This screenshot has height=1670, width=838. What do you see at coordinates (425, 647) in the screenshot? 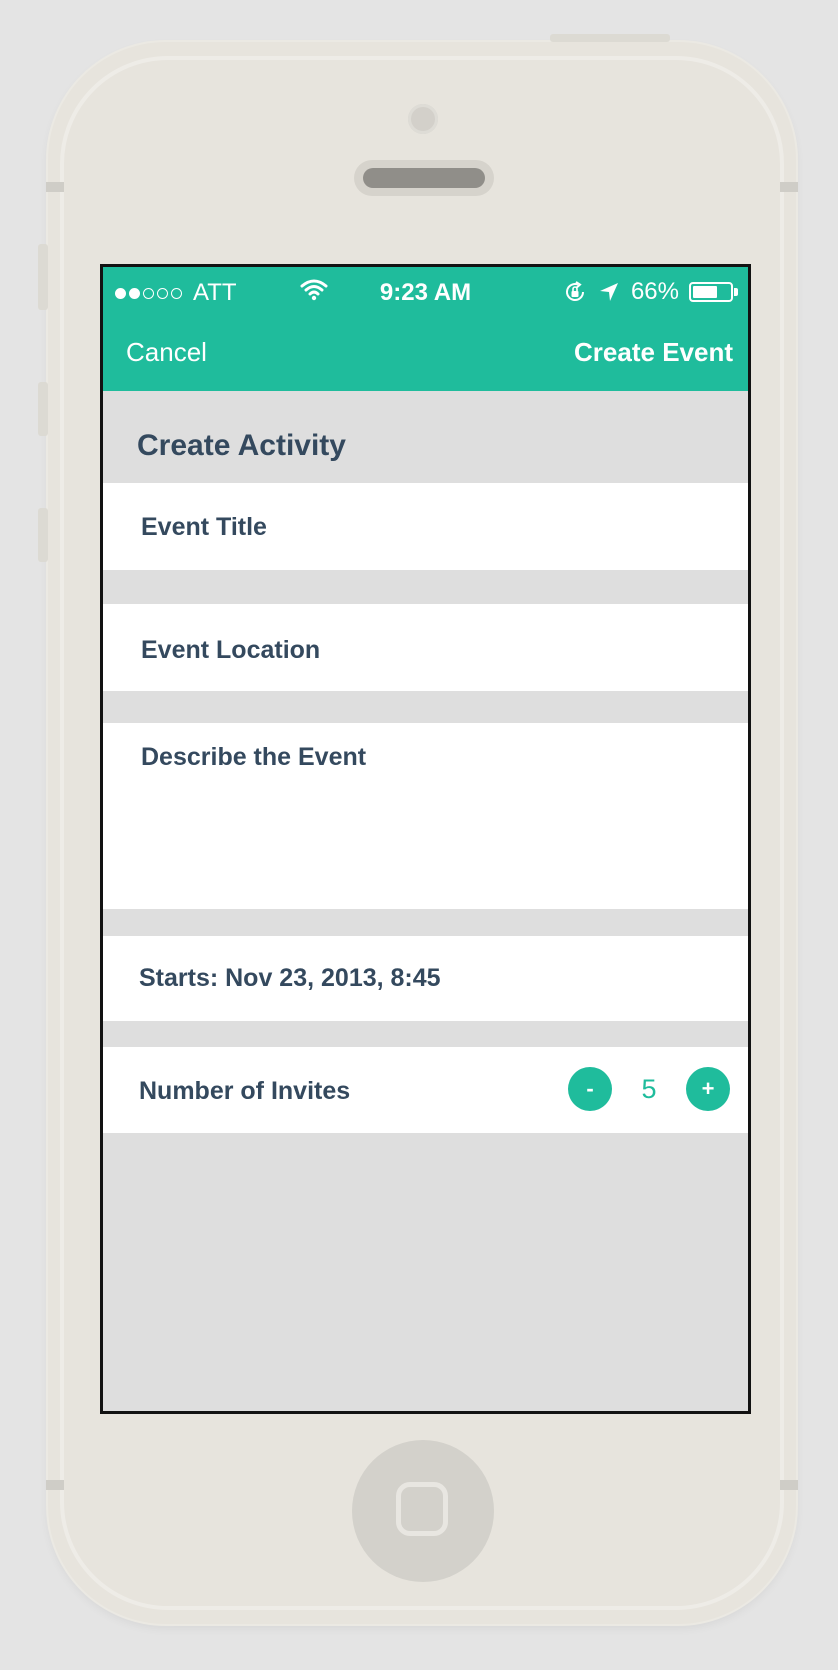
I see `event-location-field: Event Location` at bounding box center [425, 647].